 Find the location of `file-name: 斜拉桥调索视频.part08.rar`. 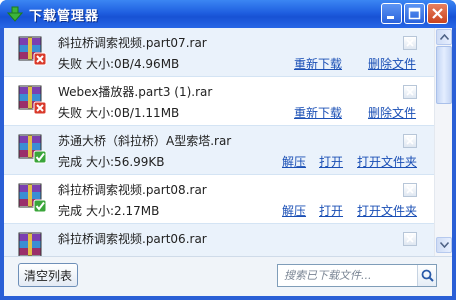

file-name: 斜拉桥调索视频.part08.rar is located at coordinates (132, 190).